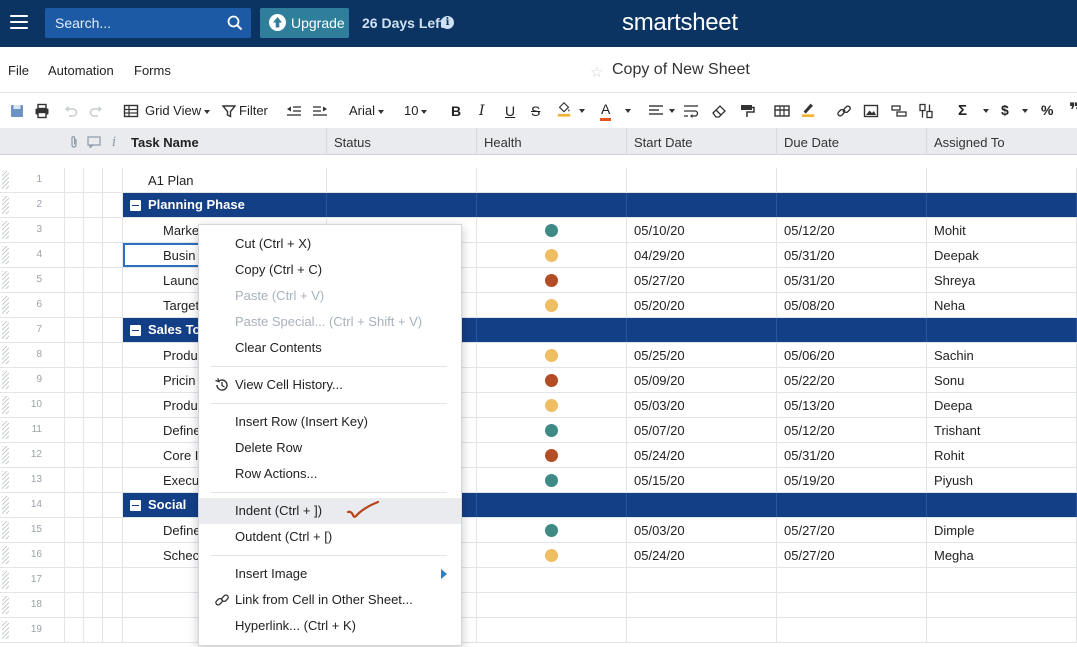 This screenshot has width=1077, height=647. I want to click on underline-button: U, so click(510, 113).